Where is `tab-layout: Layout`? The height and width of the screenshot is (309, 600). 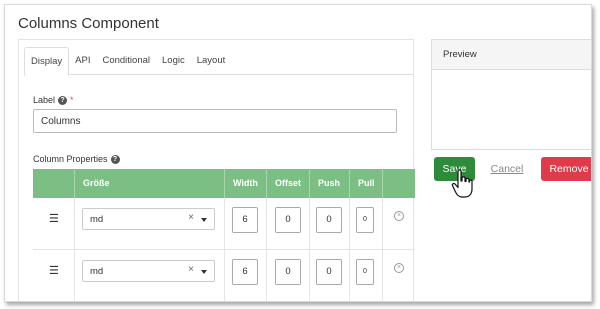 tab-layout: Layout is located at coordinates (211, 61).